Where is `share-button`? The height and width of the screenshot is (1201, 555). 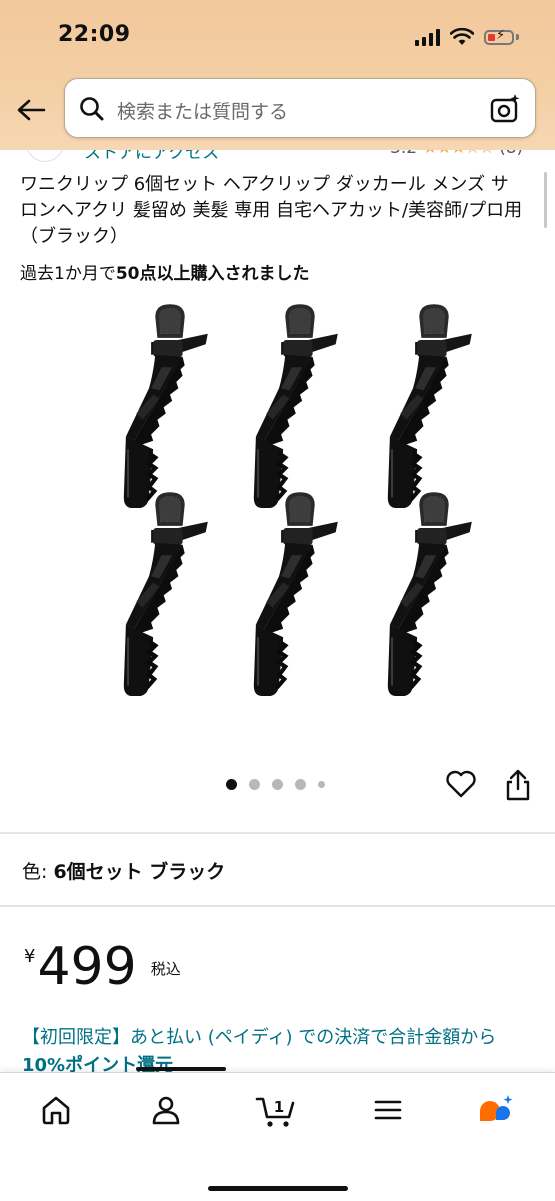
share-button is located at coordinates (518, 785).